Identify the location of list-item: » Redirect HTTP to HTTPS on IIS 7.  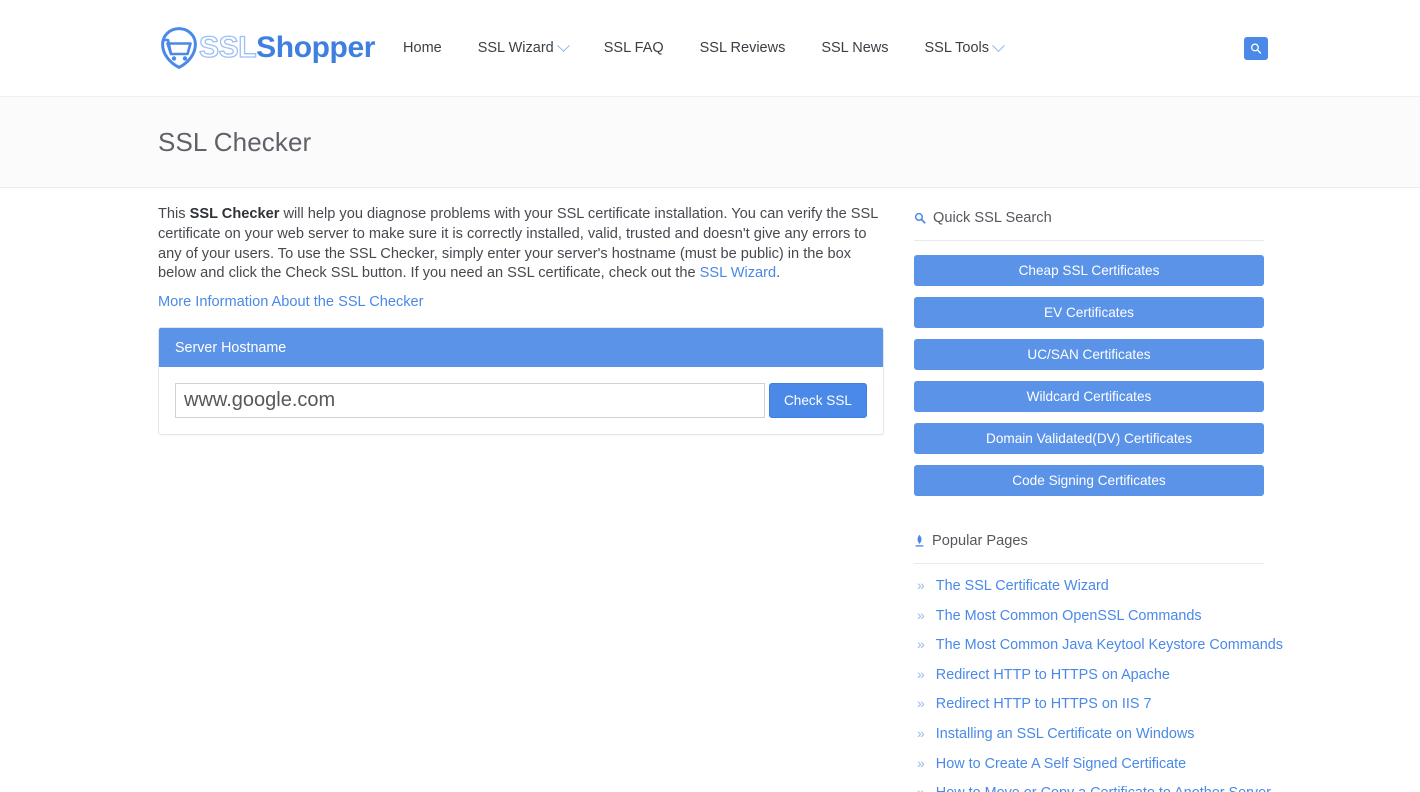
(1089, 711).